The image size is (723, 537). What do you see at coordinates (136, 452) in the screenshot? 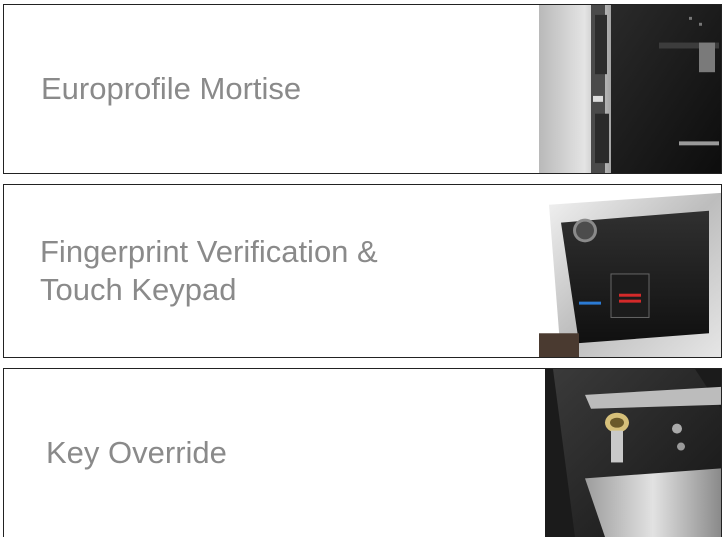
I see `feature-label: Key Override` at bounding box center [136, 452].